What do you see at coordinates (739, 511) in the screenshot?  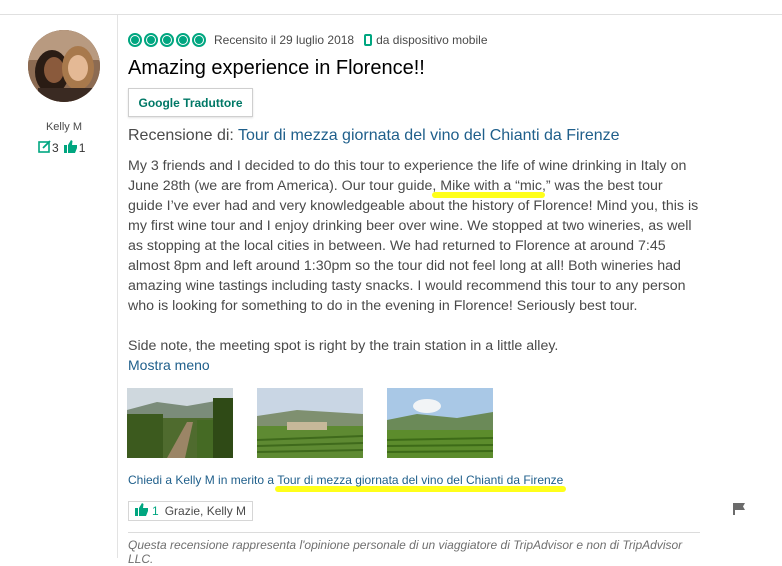 I see `flag-icon` at bounding box center [739, 511].